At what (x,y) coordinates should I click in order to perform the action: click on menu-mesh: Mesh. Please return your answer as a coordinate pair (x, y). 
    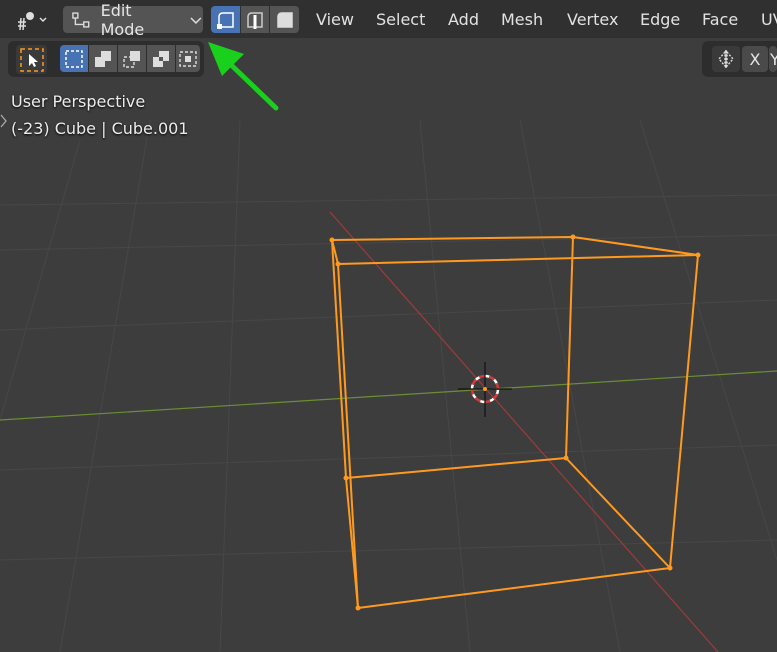
    Looking at the image, I should click on (522, 19).